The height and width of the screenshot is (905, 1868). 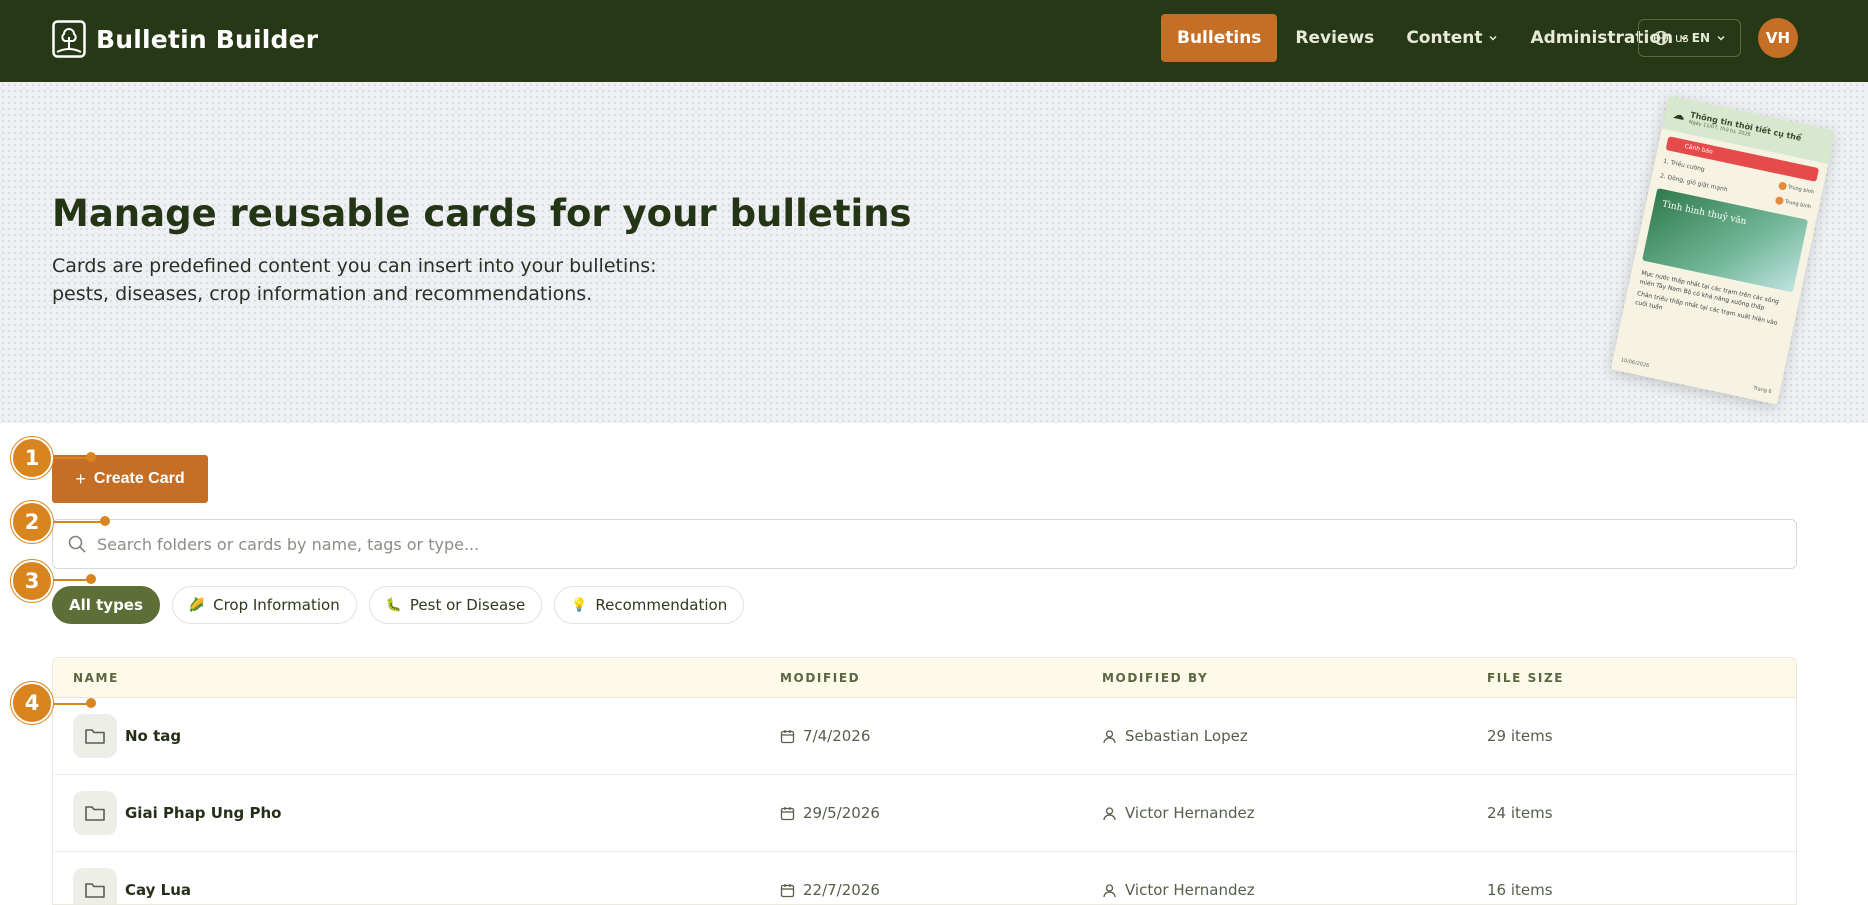 I want to click on row-modified: 29/5/2026, so click(x=841, y=813).